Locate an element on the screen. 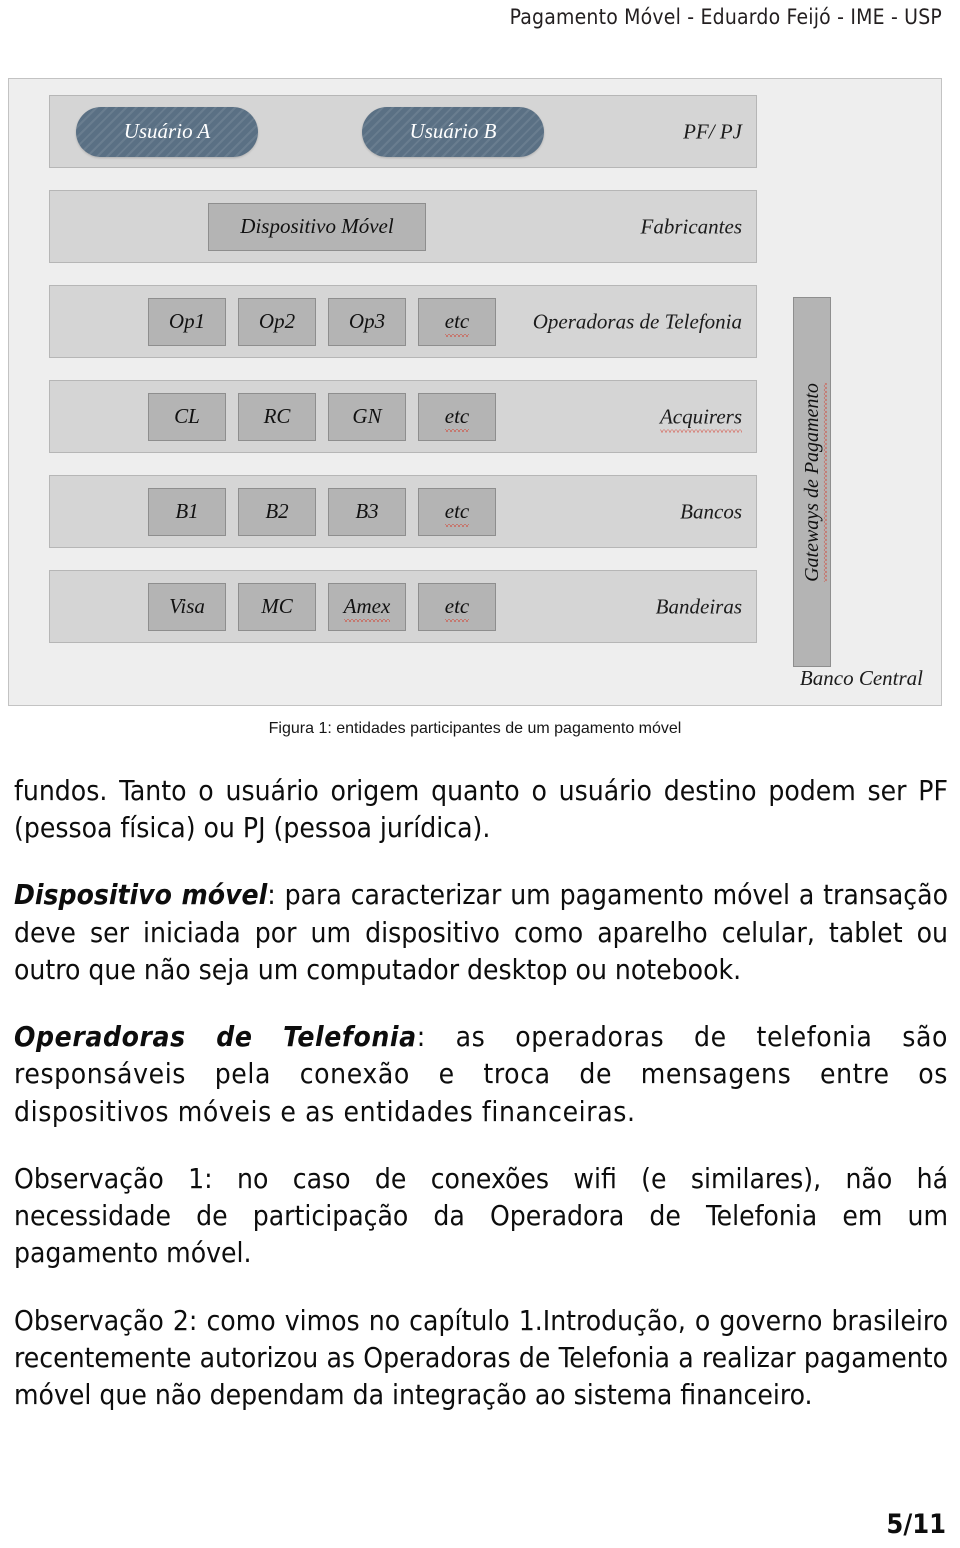  entity-gn: GN is located at coordinates (367, 416).